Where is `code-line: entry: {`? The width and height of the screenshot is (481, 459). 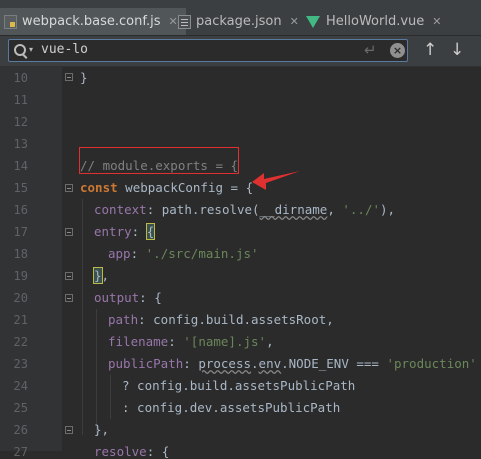 code-line: entry: { is located at coordinates (125, 231).